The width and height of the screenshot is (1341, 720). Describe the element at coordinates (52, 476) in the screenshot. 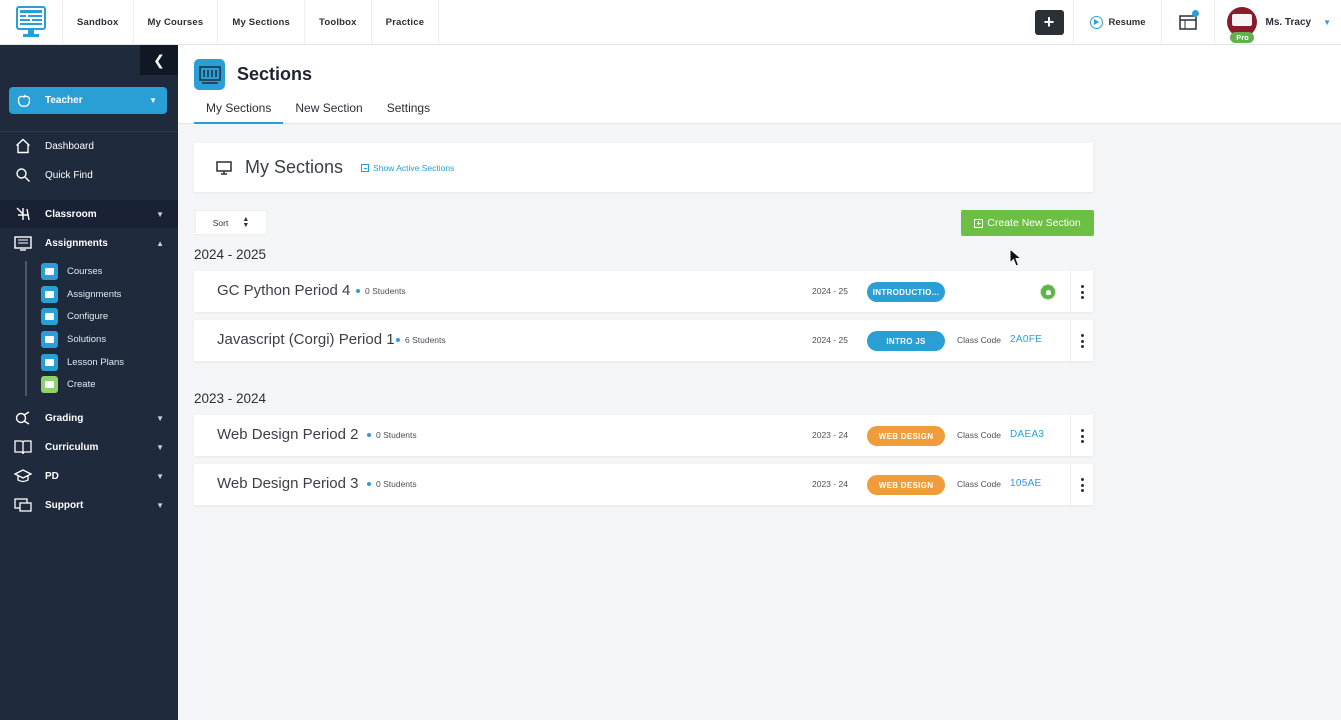

I see `sidebar-item-label: PD` at that location.